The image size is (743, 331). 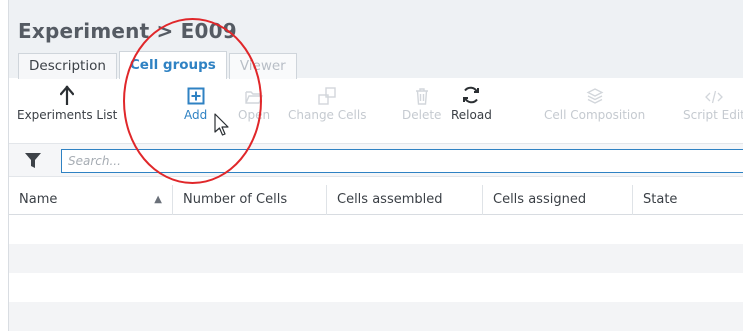 I want to click on refresh-icon, so click(x=471, y=92).